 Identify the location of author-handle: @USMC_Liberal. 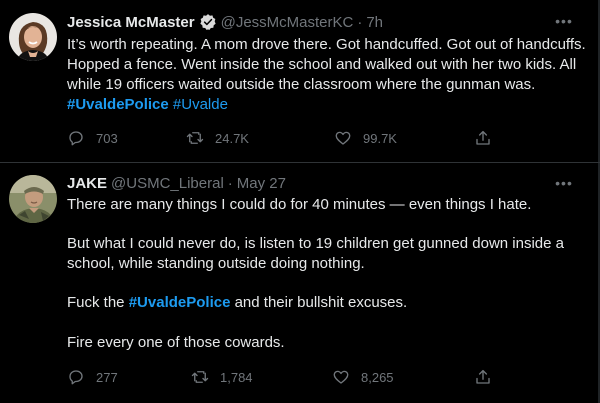
(167, 183).